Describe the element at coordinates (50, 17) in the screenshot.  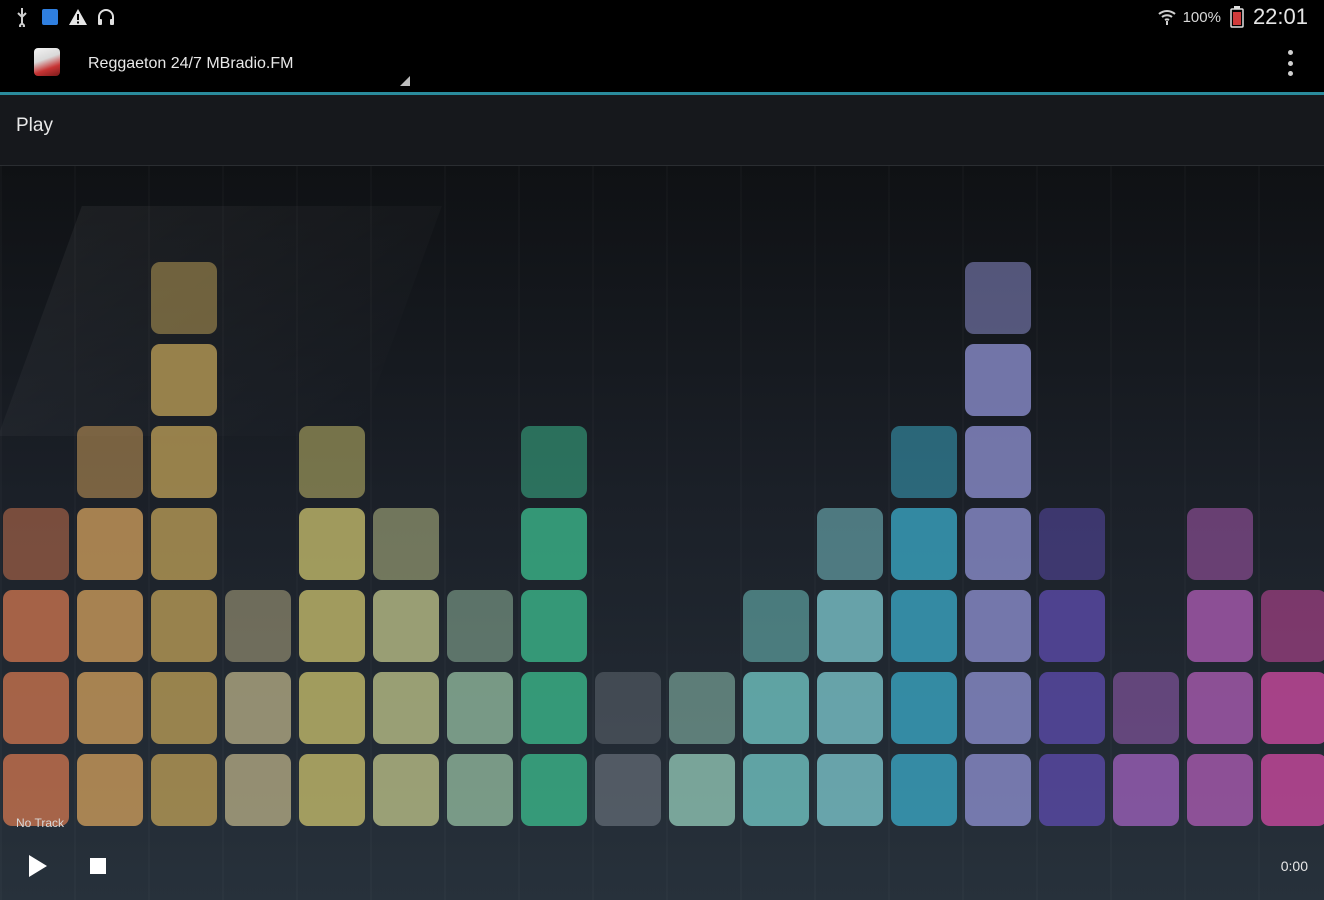
I see `notification-square-icon` at that location.